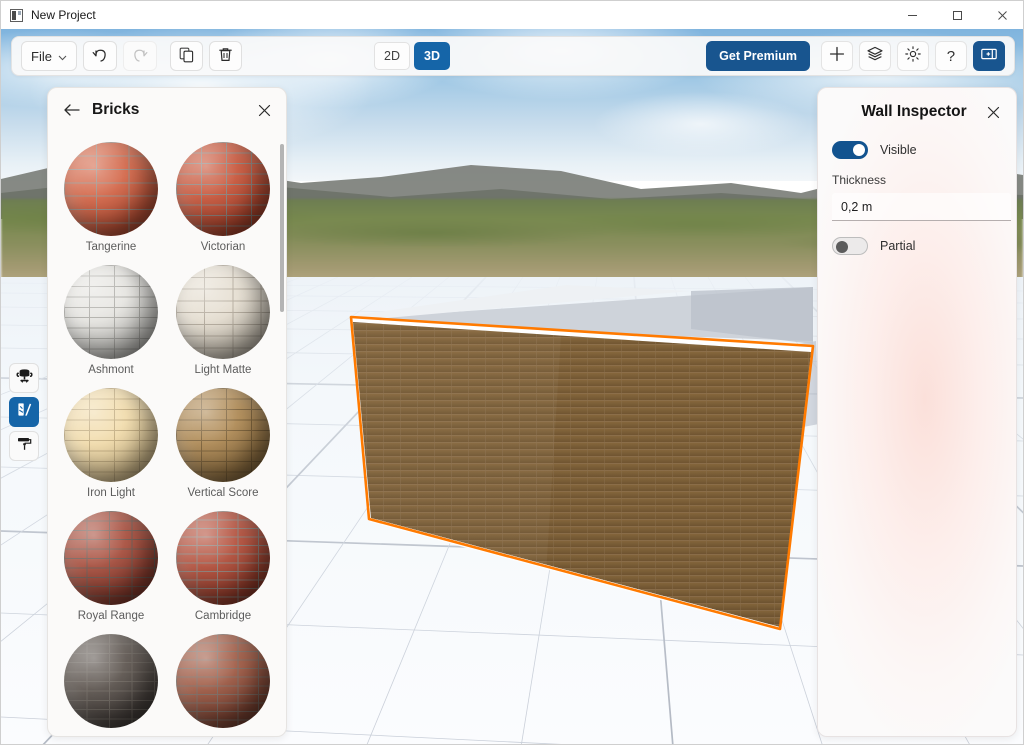 This screenshot has height=745, width=1024. I want to click on furniture-tool-button, so click(24, 378).